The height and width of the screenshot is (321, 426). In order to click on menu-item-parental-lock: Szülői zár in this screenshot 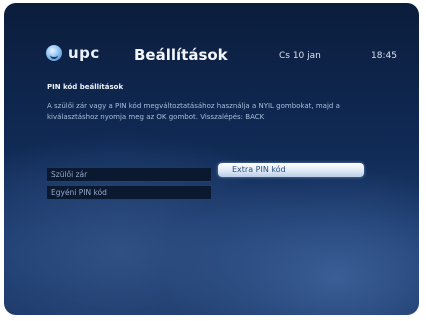, I will do `click(129, 175)`.